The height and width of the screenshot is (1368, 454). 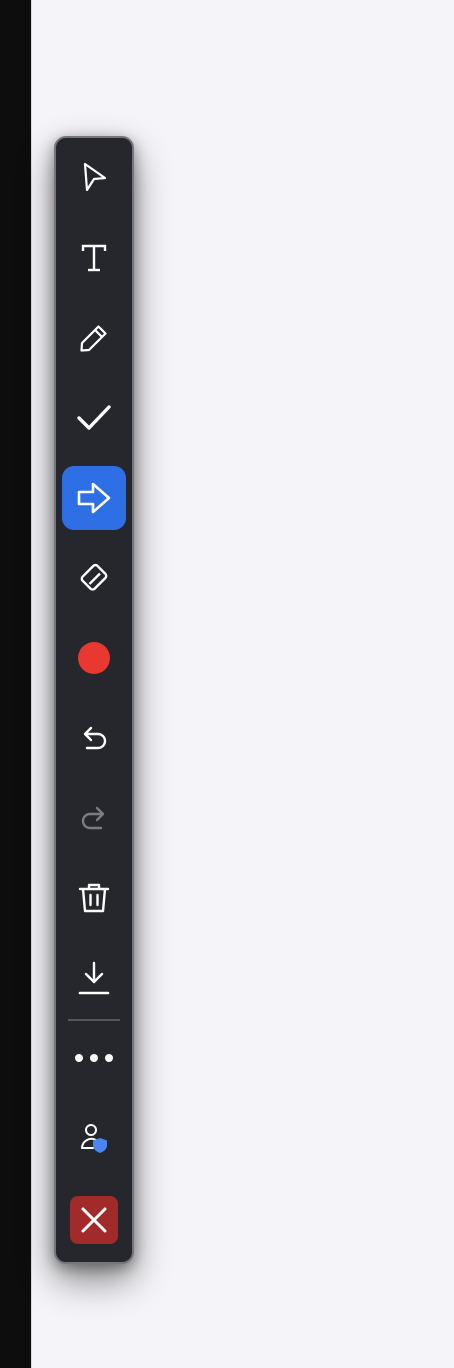 I want to click on more-options-button, so click(x=94, y=1058).